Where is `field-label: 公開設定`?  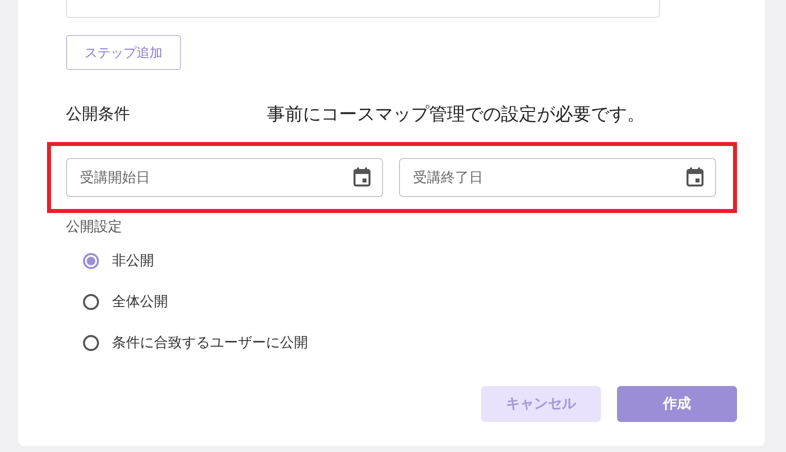 field-label: 公開設定 is located at coordinates (94, 227).